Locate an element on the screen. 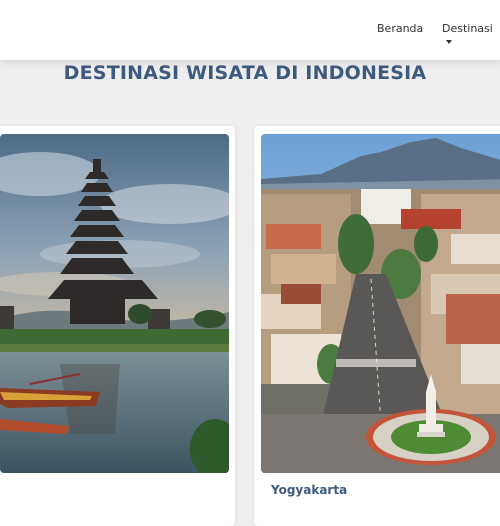 The height and width of the screenshot is (526, 500). page-title: DESTINASI WISATA DI INDONESIA is located at coordinates (245, 73).